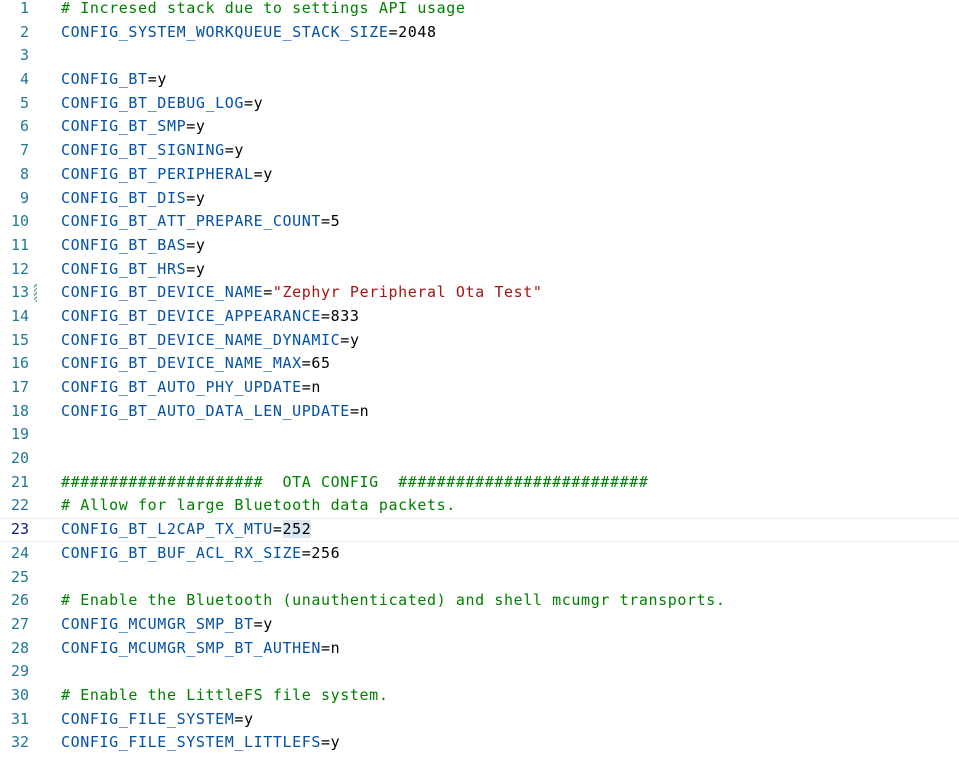 This screenshot has width=959, height=761. I want to click on code-line: 9 CONFIG_BT_DIS=y, so click(479, 199).